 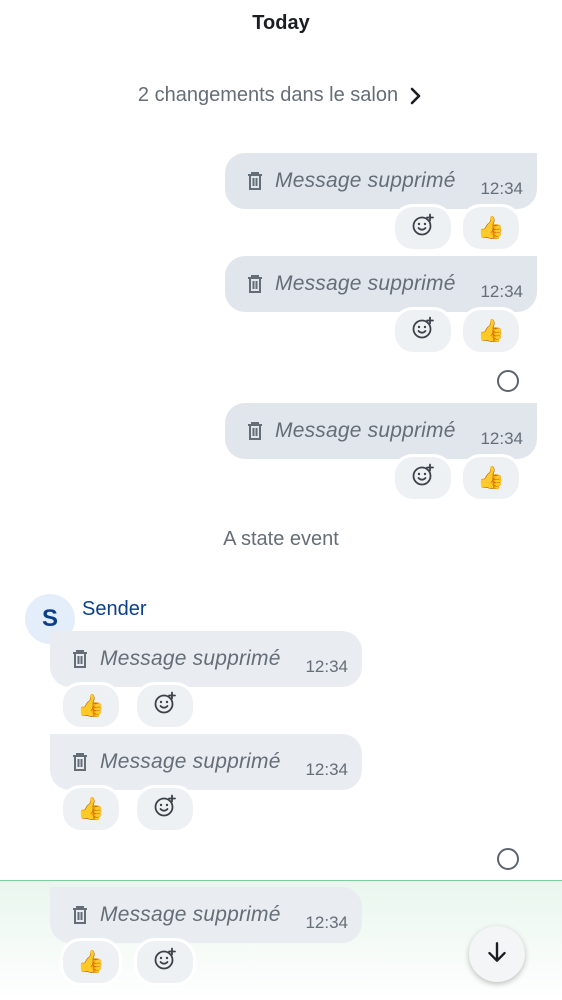 I want to click on state-event-label: A state event, so click(x=281, y=539).